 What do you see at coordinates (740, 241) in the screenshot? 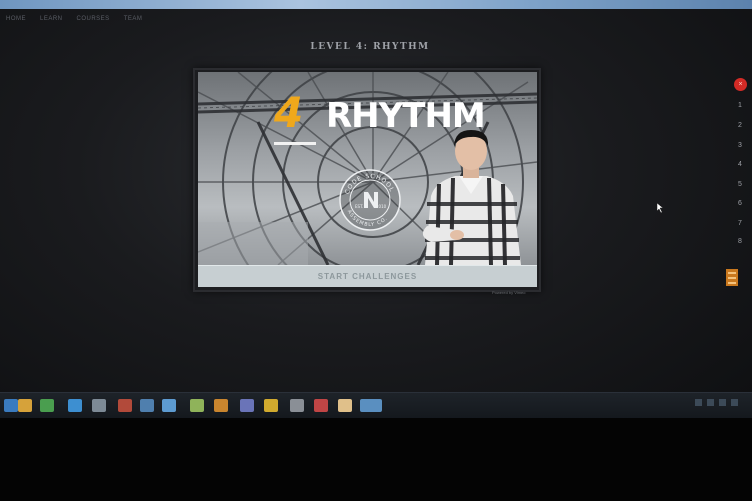
I see `side-nav-item: 8` at bounding box center [740, 241].